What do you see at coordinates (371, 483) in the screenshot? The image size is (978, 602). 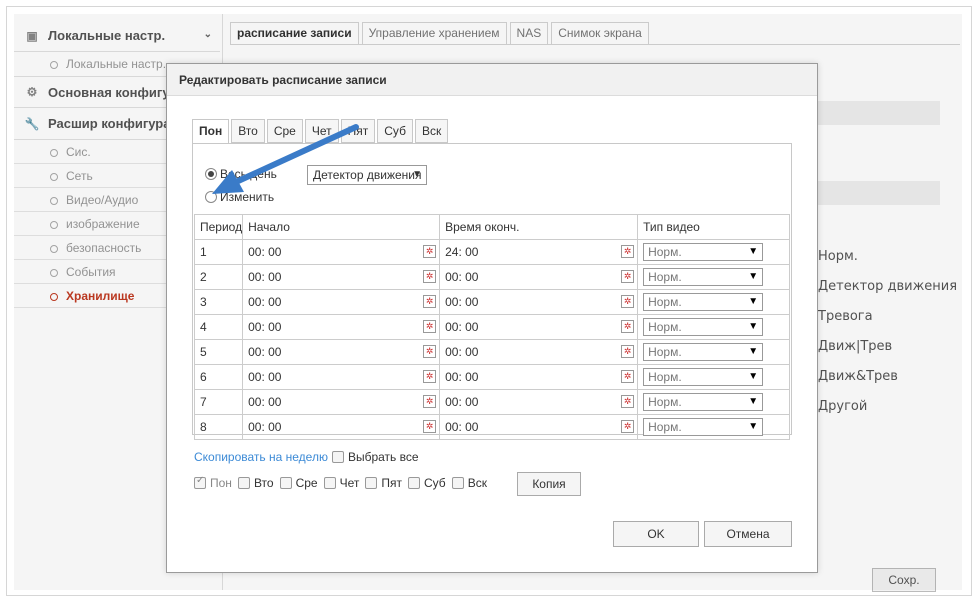 I see `checkbox-fri` at bounding box center [371, 483].